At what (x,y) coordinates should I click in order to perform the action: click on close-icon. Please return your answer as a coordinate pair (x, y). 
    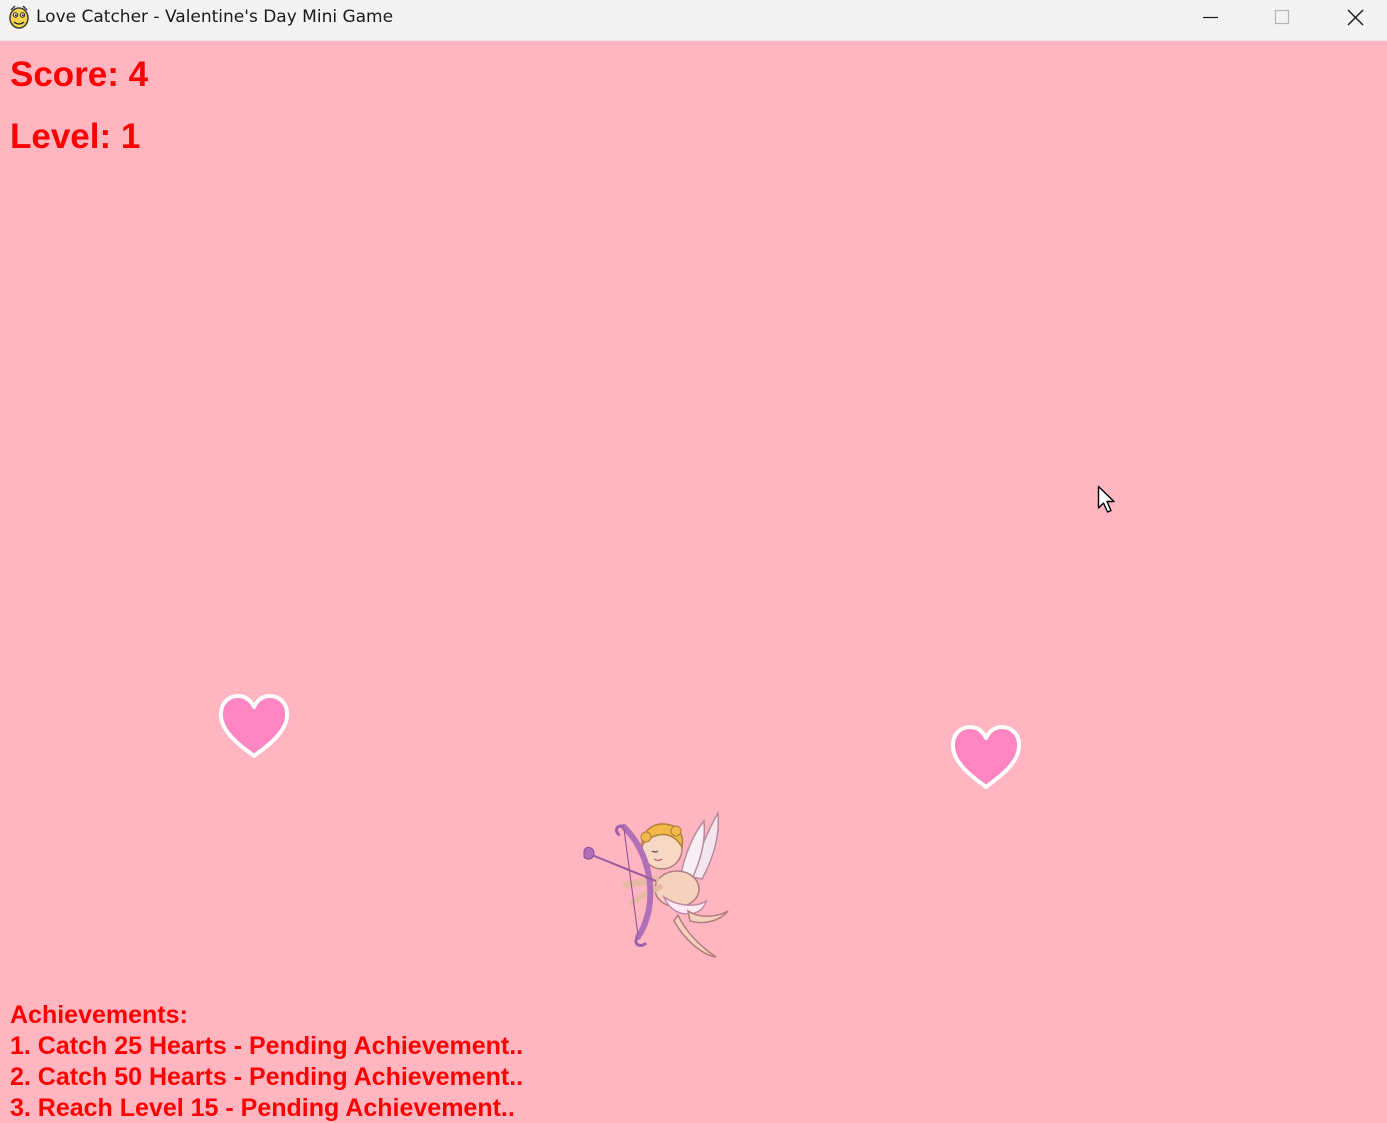
    Looking at the image, I should click on (1355, 17).